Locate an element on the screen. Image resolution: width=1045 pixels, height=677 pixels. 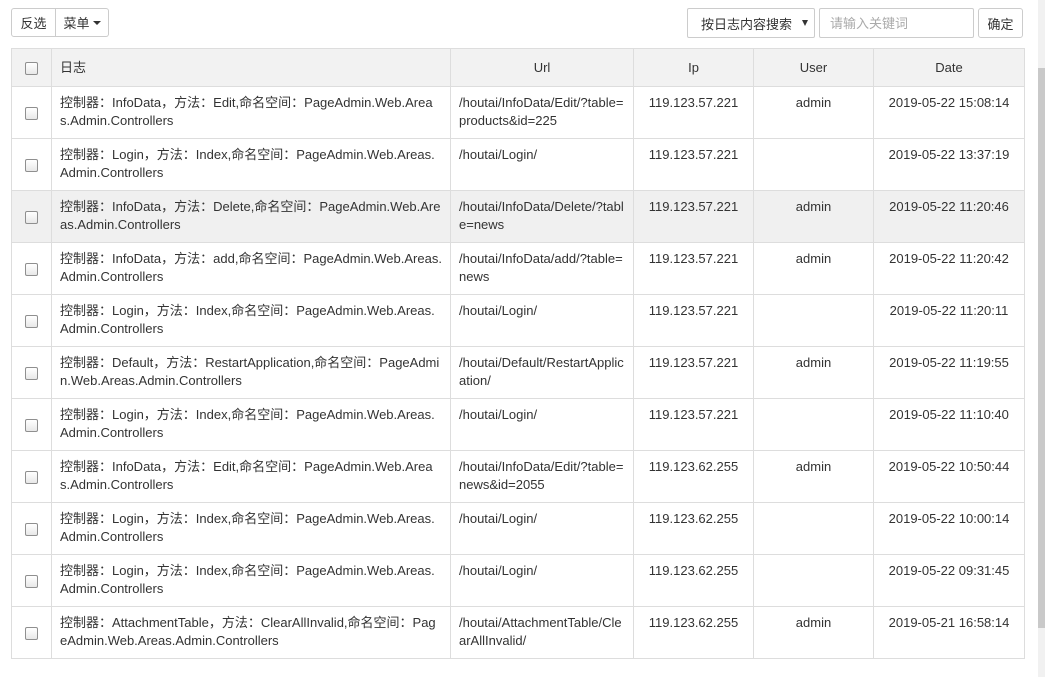
invert-selection-button: 反选 is located at coordinates (33, 22).